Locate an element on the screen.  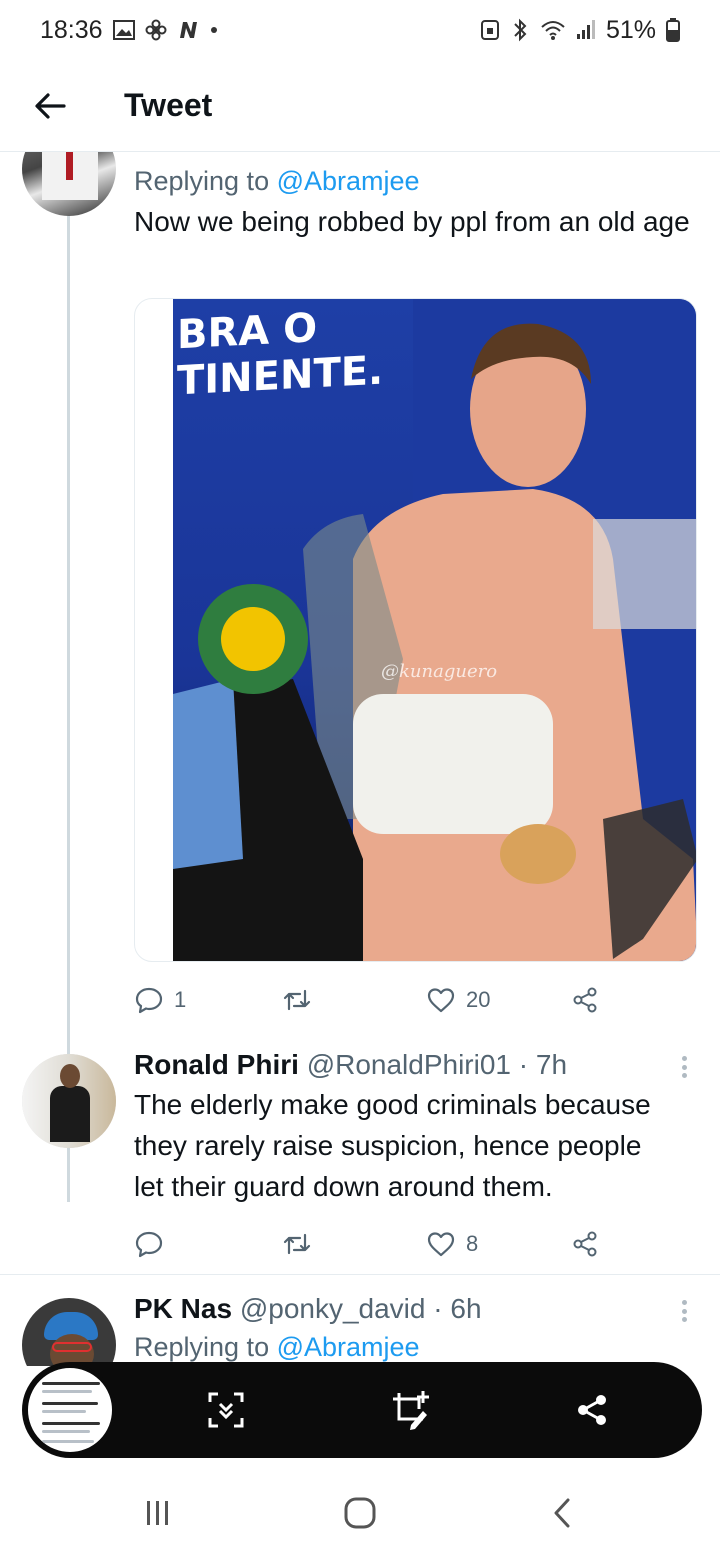
tweet-actions: 8 is located at coordinates (374, 1244).